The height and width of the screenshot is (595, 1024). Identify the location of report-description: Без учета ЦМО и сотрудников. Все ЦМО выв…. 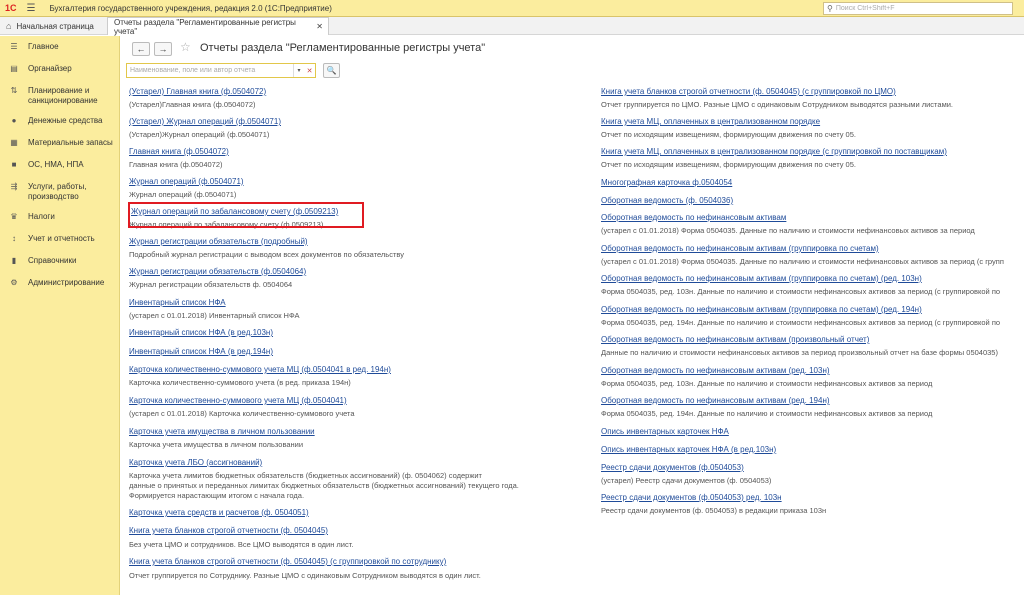
(241, 544).